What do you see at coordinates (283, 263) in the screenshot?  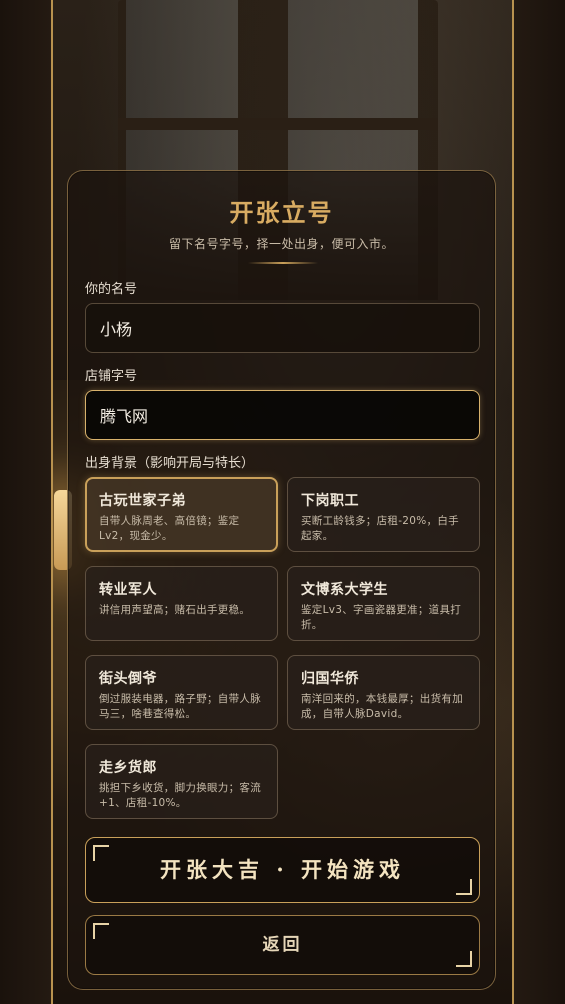 I see `title-divider` at bounding box center [283, 263].